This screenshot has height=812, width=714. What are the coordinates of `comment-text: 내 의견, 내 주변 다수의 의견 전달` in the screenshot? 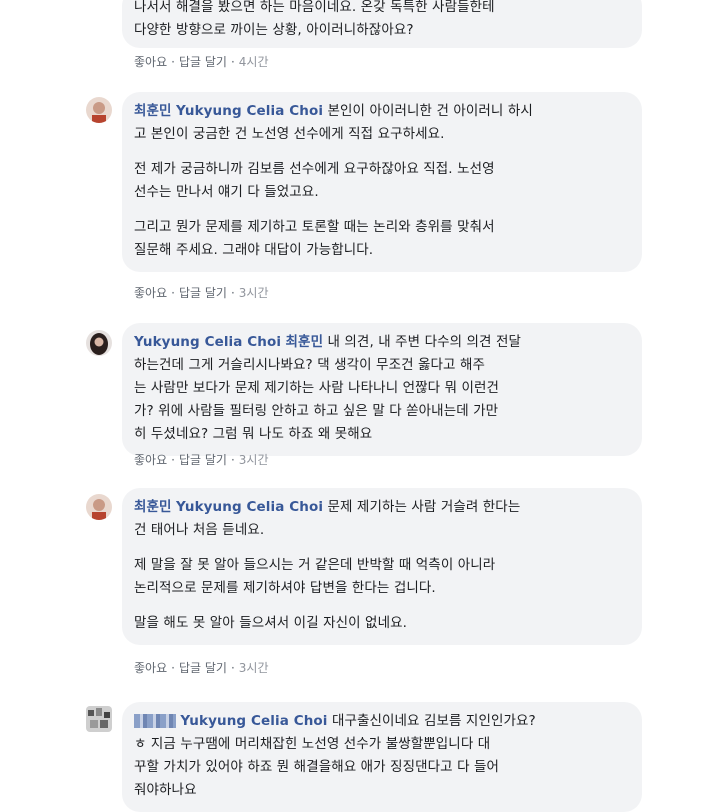 It's located at (424, 342).